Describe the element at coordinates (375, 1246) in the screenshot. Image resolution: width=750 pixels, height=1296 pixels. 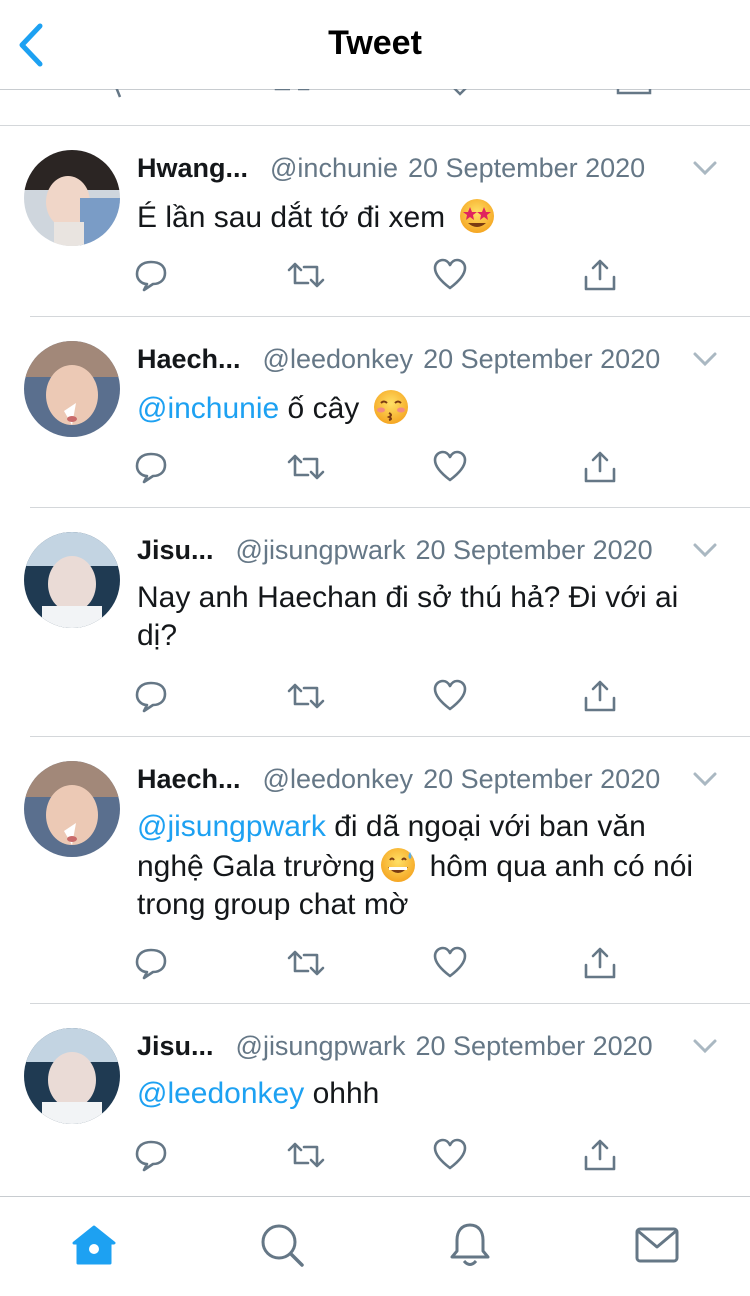
I see `bottom-tab-bar` at that location.